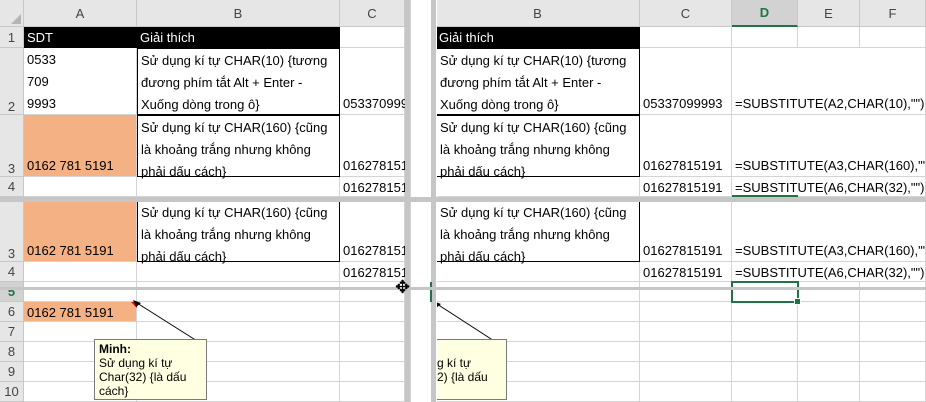 The width and height of the screenshot is (926, 402). I want to click on comment-box-right-partial: g kí tự 2) {là dấu, so click(470, 369).